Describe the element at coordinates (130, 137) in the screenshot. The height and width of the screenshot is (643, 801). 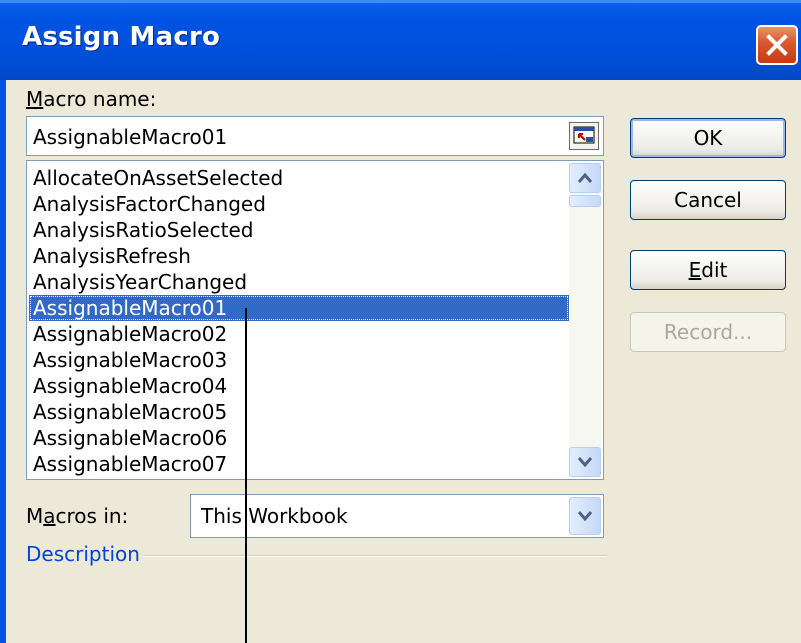
I see `macro-name-value: AssignableMacro01` at that location.